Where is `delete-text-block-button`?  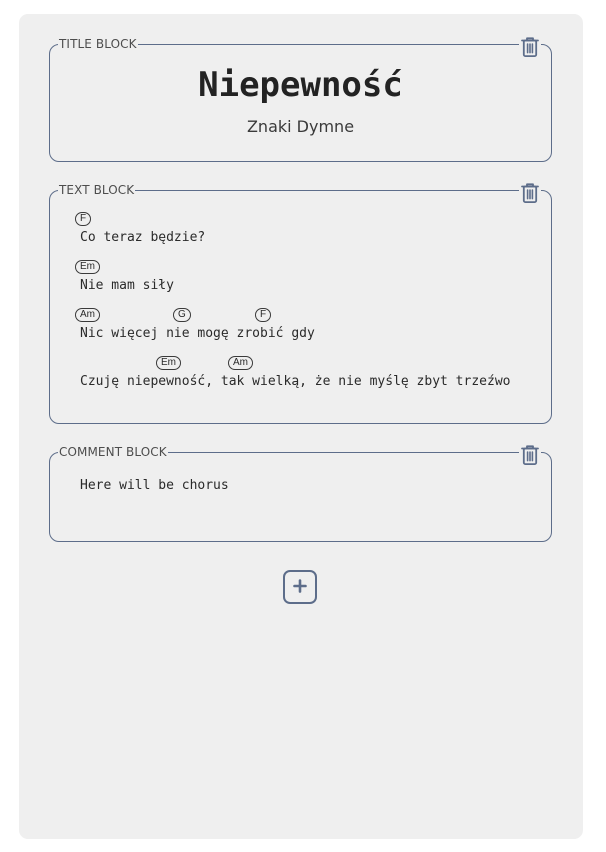
delete-text-block-button is located at coordinates (530, 193).